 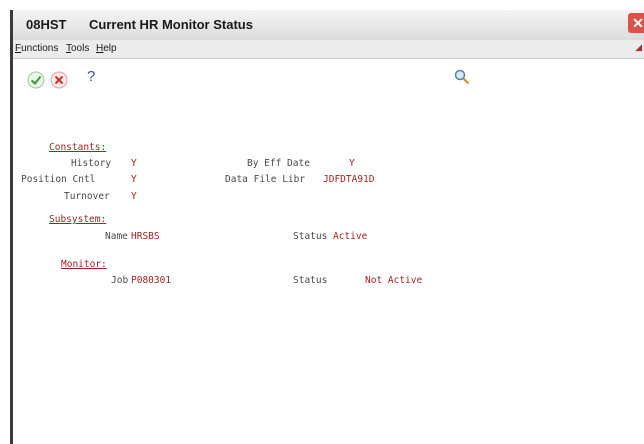 What do you see at coordinates (394, 280) in the screenshot?
I see `monitor-status-value: Not Active` at bounding box center [394, 280].